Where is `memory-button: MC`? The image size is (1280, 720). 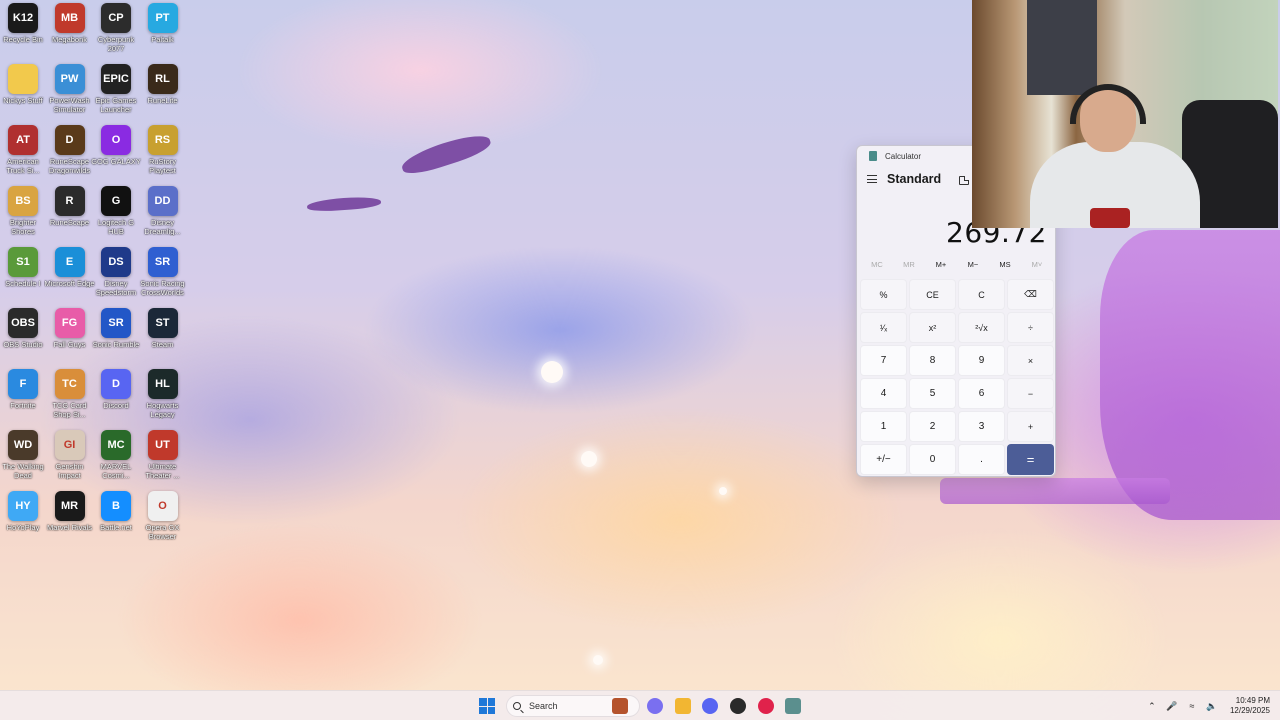
memory-button: MC is located at coordinates (877, 264).